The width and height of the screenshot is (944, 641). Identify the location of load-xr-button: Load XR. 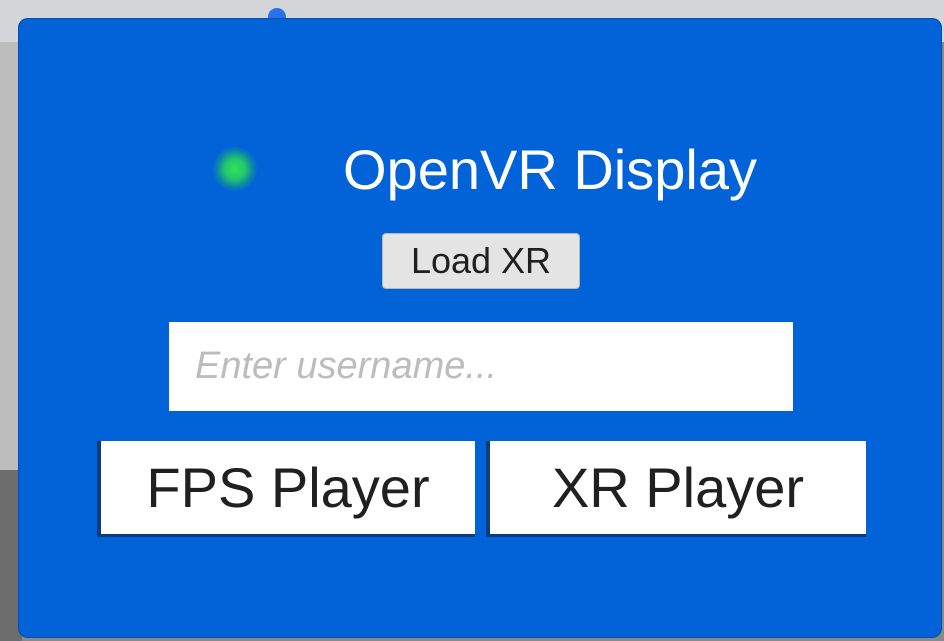
(481, 261).